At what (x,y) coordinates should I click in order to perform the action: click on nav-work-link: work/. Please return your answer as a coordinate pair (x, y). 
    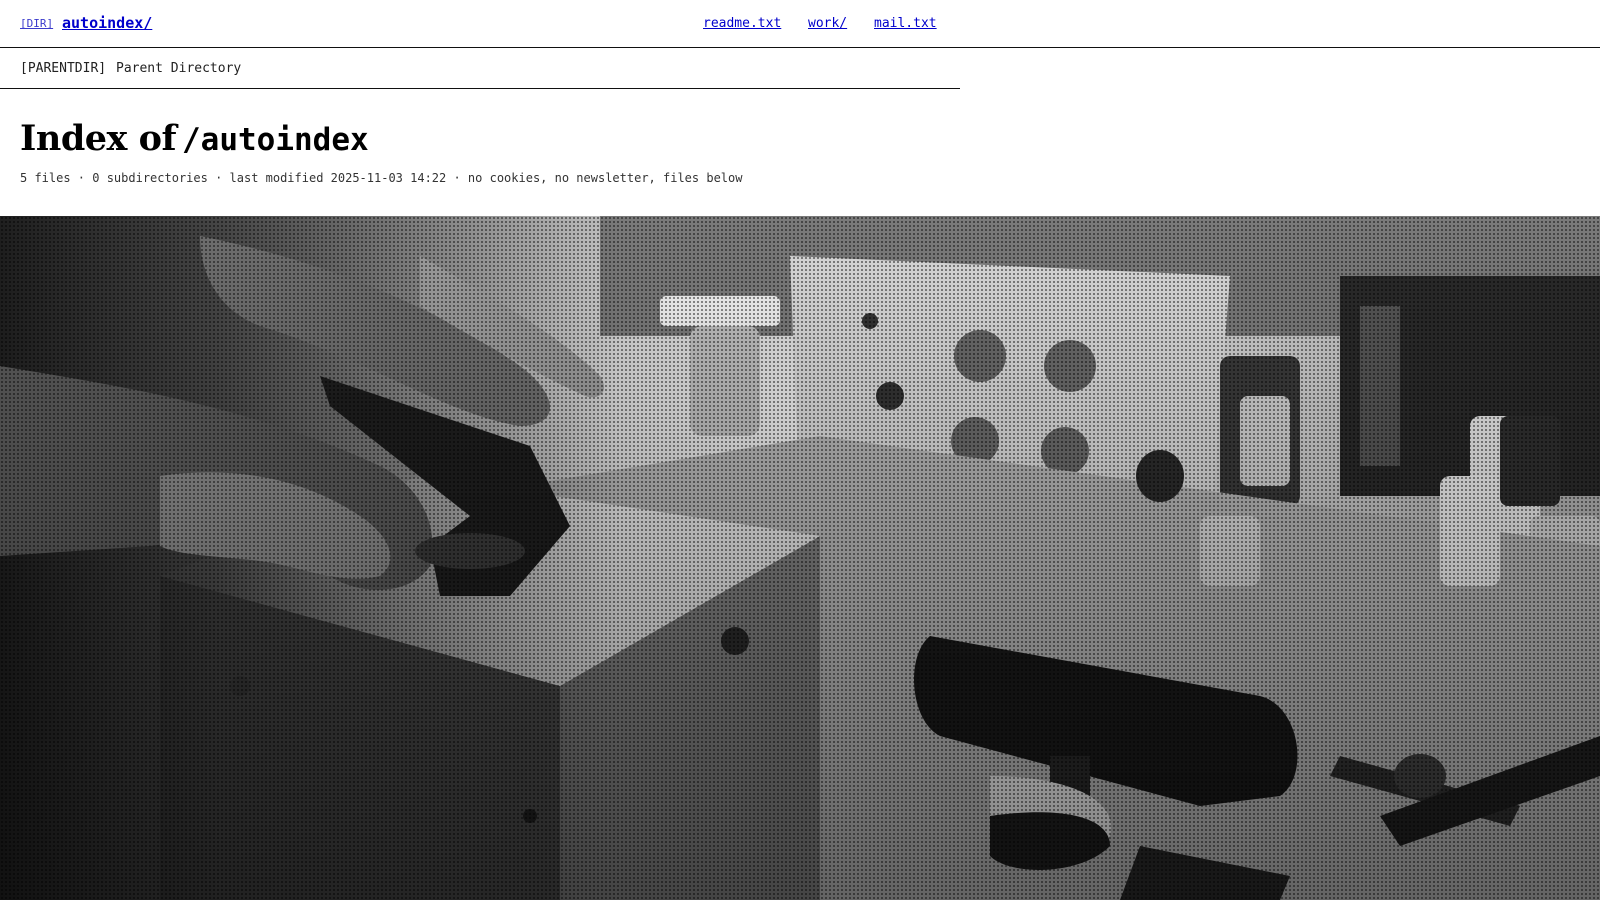
    Looking at the image, I should click on (827, 23).